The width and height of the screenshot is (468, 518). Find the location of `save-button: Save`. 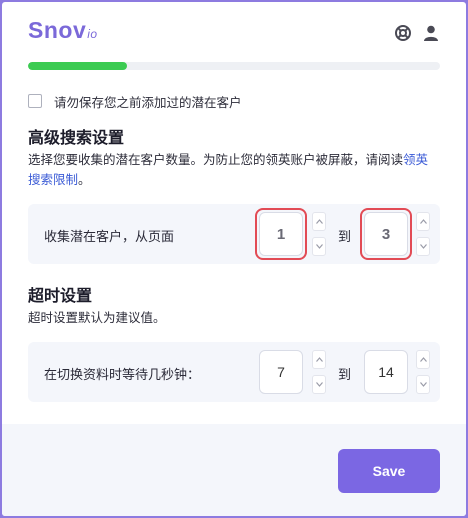

save-button: Save is located at coordinates (389, 471).